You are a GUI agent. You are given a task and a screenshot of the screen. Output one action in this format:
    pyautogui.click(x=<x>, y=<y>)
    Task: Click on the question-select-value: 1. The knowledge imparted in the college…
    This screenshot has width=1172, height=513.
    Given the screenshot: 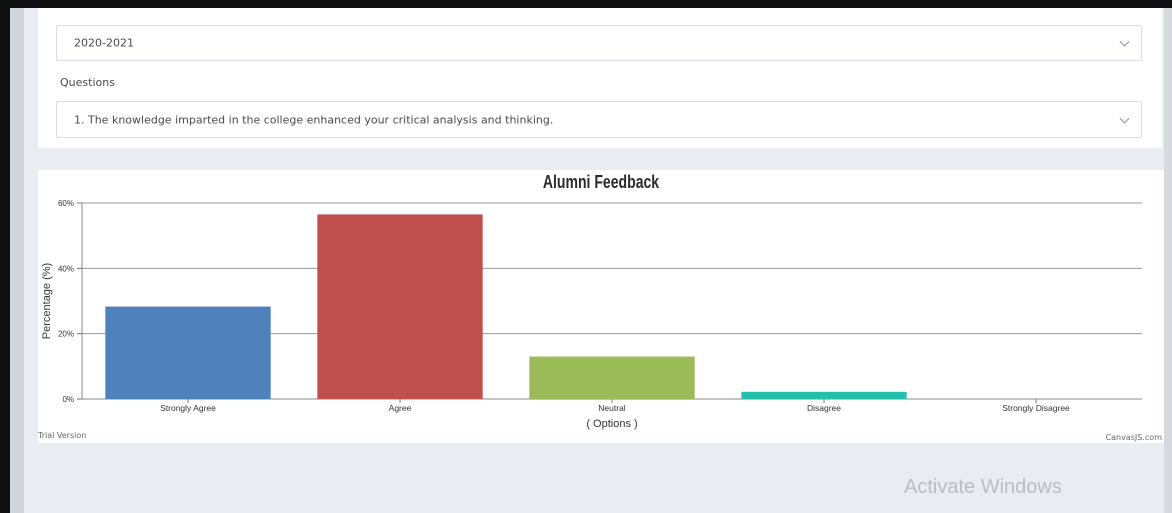 What is the action you would take?
    pyautogui.click(x=314, y=119)
    